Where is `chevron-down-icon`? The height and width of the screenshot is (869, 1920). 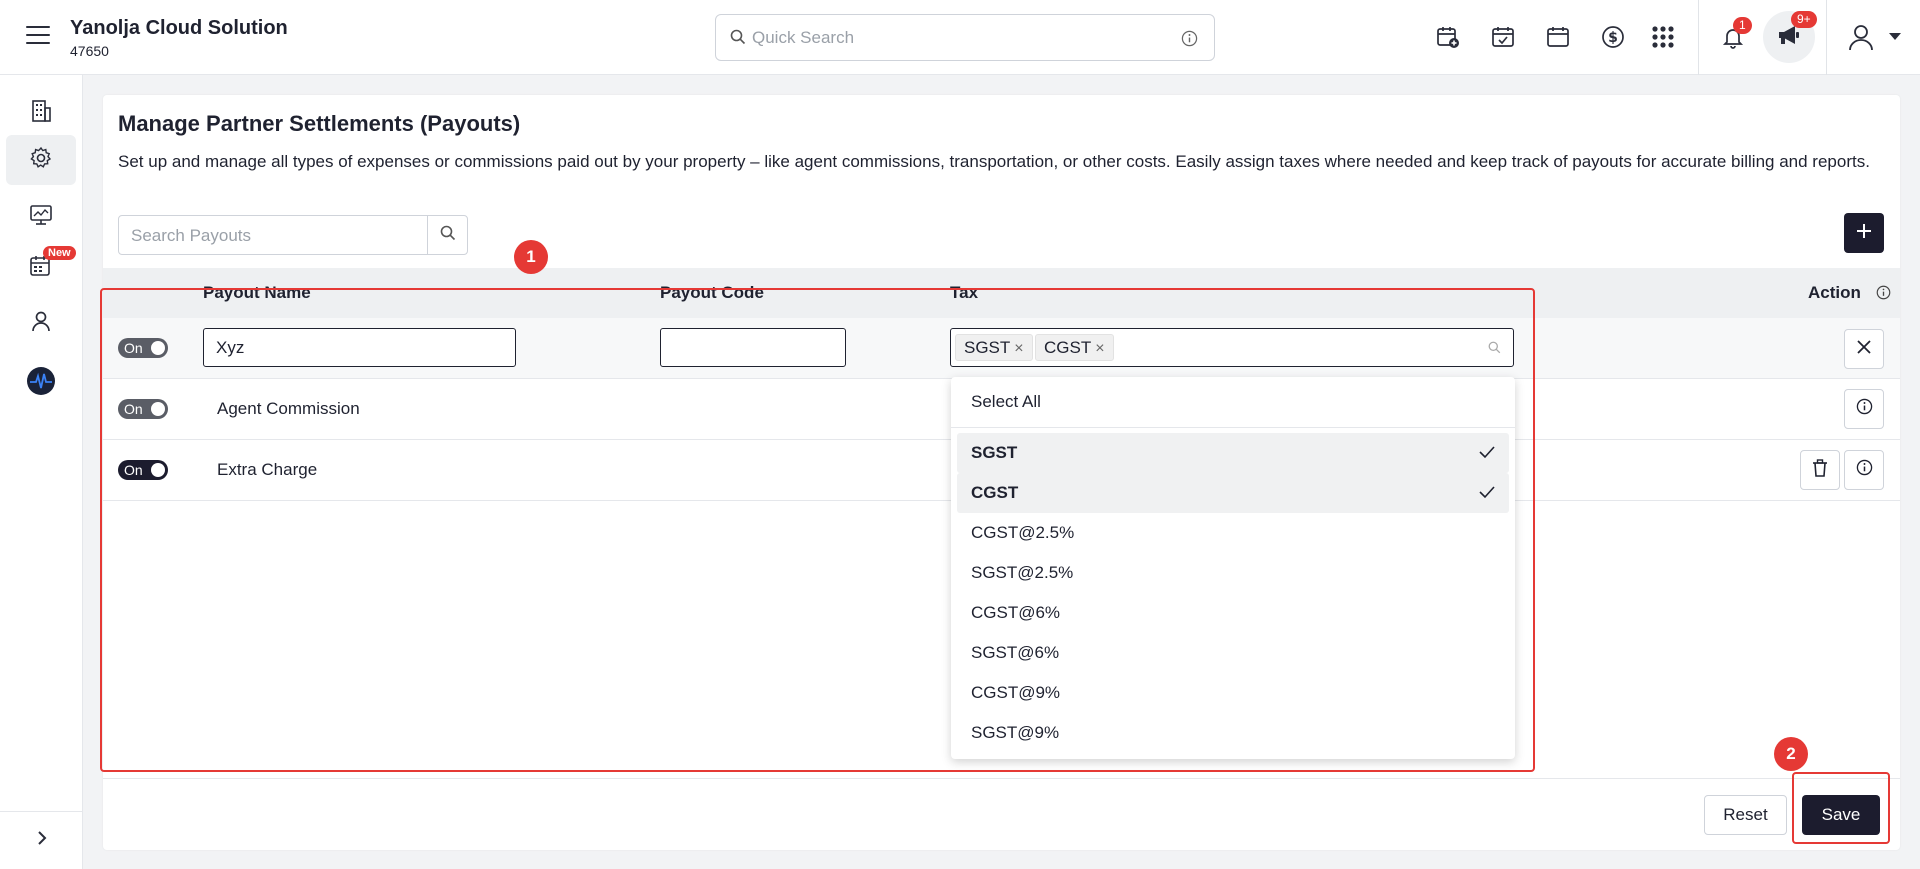 chevron-down-icon is located at coordinates (1895, 37).